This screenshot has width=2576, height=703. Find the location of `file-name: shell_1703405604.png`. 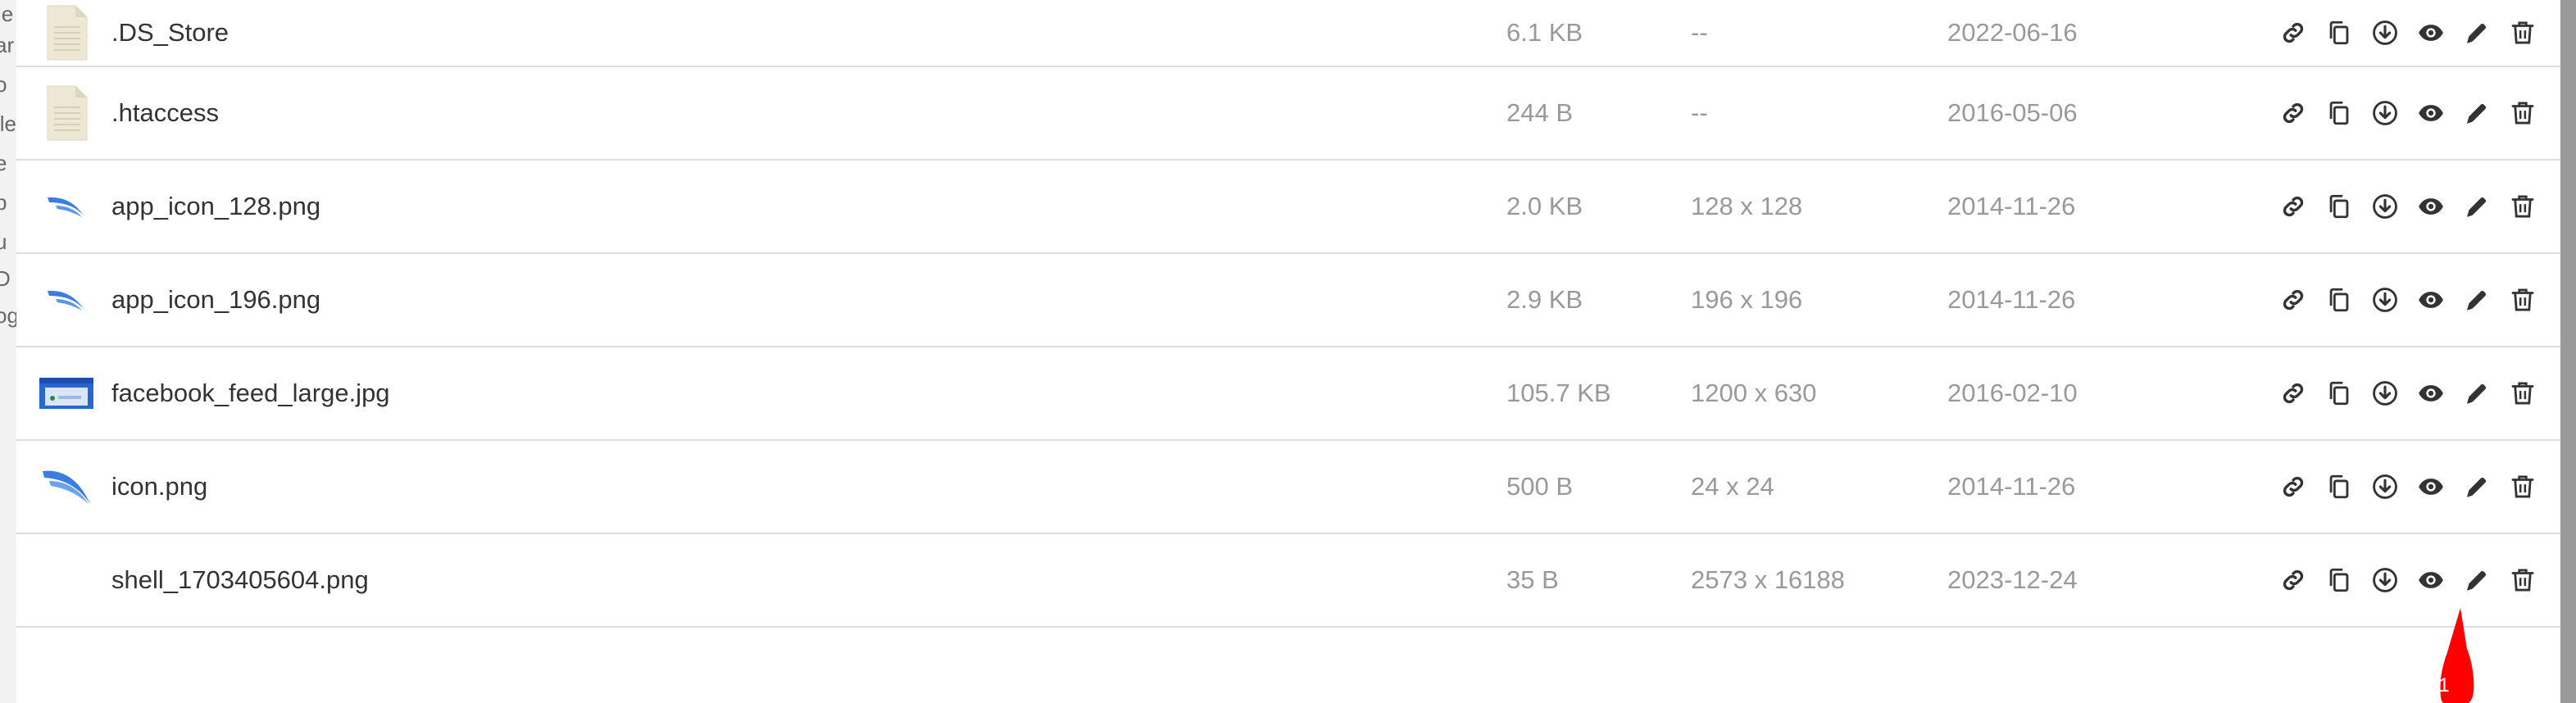

file-name: shell_1703405604.png is located at coordinates (240, 580).